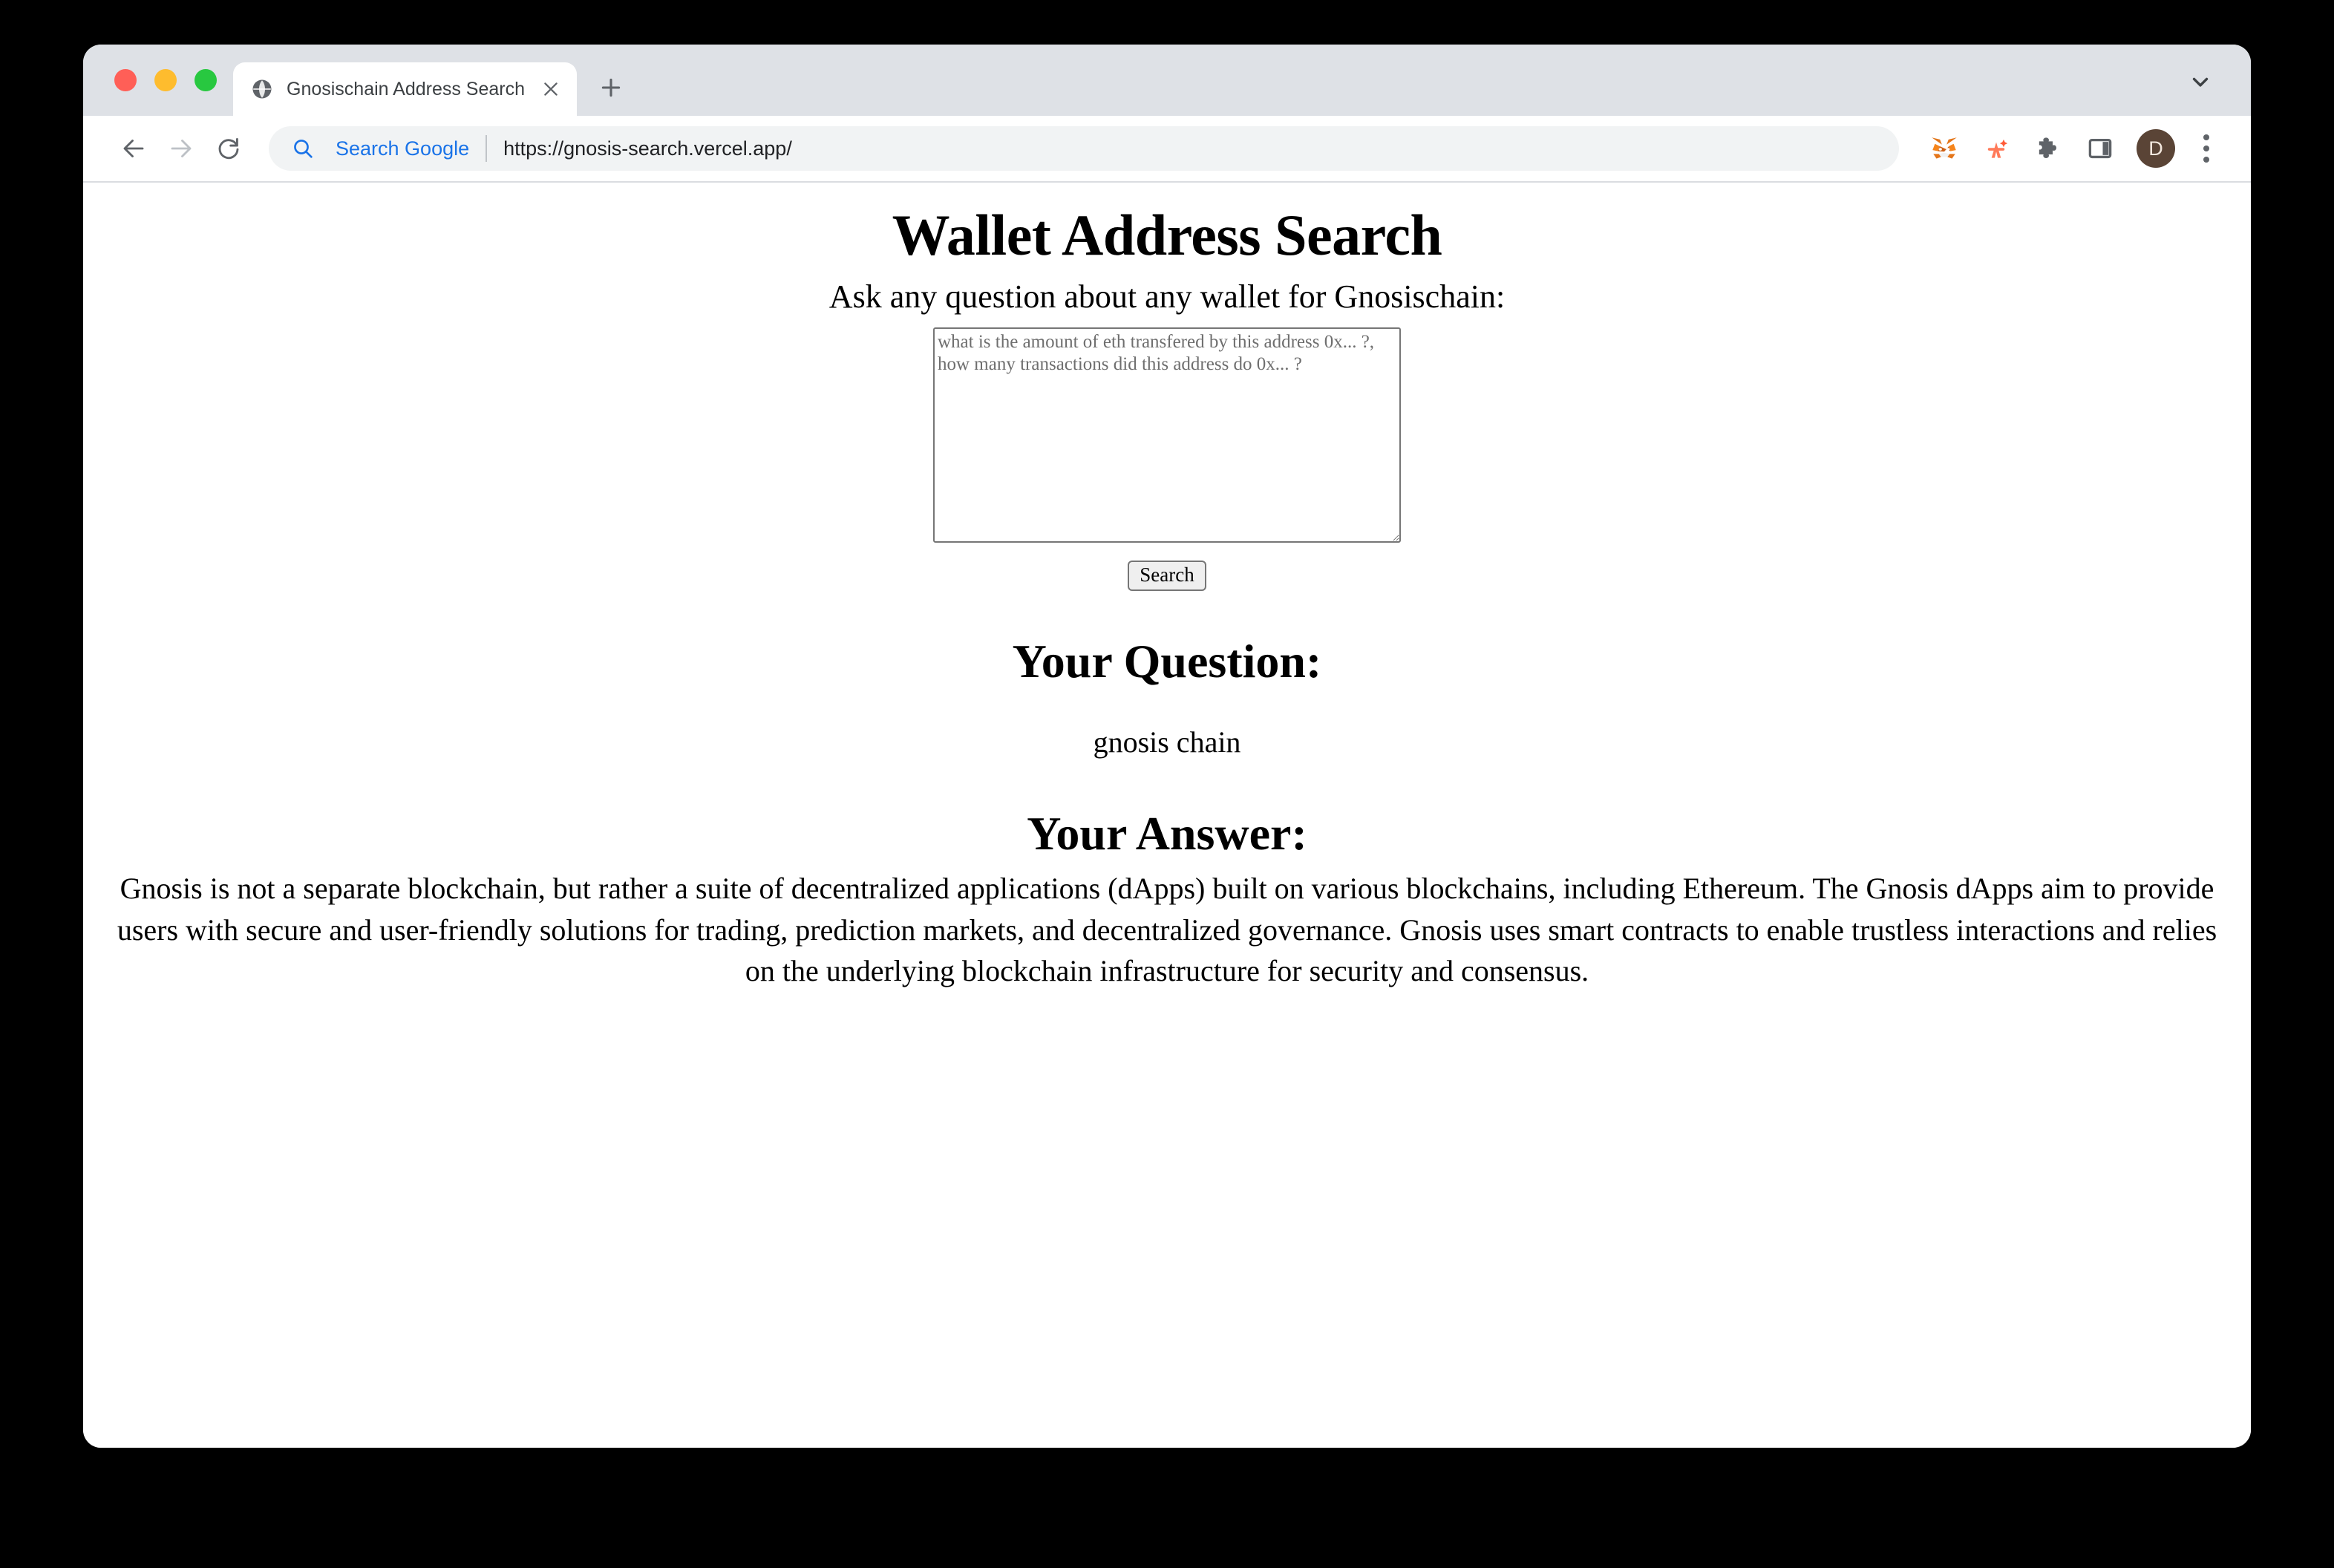 This screenshot has height=1568, width=2334. I want to click on question-heading: Your Question:, so click(1167, 661).